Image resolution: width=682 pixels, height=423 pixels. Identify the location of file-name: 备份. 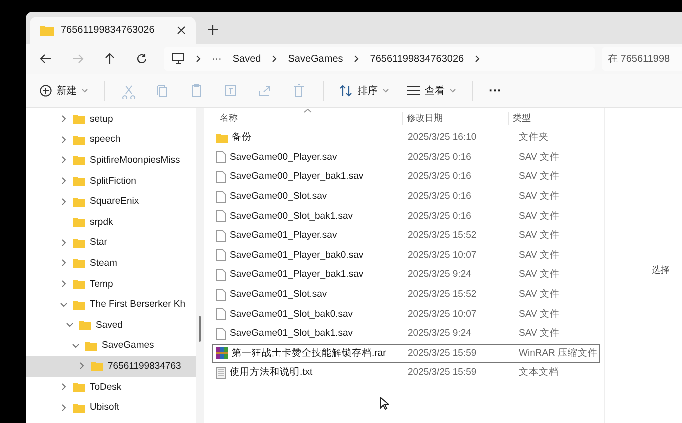
(242, 137).